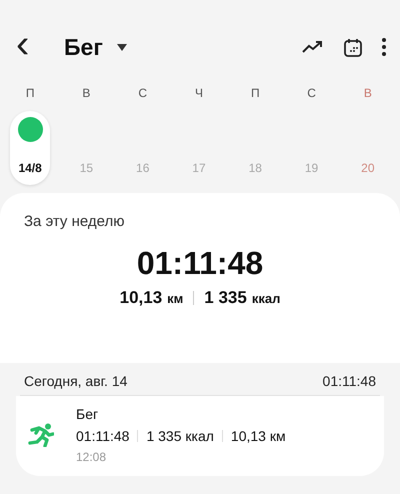  Describe the element at coordinates (32, 44) in the screenshot. I see `back-button: ‹` at that location.